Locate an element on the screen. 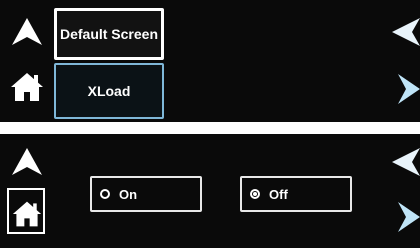 The width and height of the screenshot is (420, 248). home-button is located at coordinates (26, 211).